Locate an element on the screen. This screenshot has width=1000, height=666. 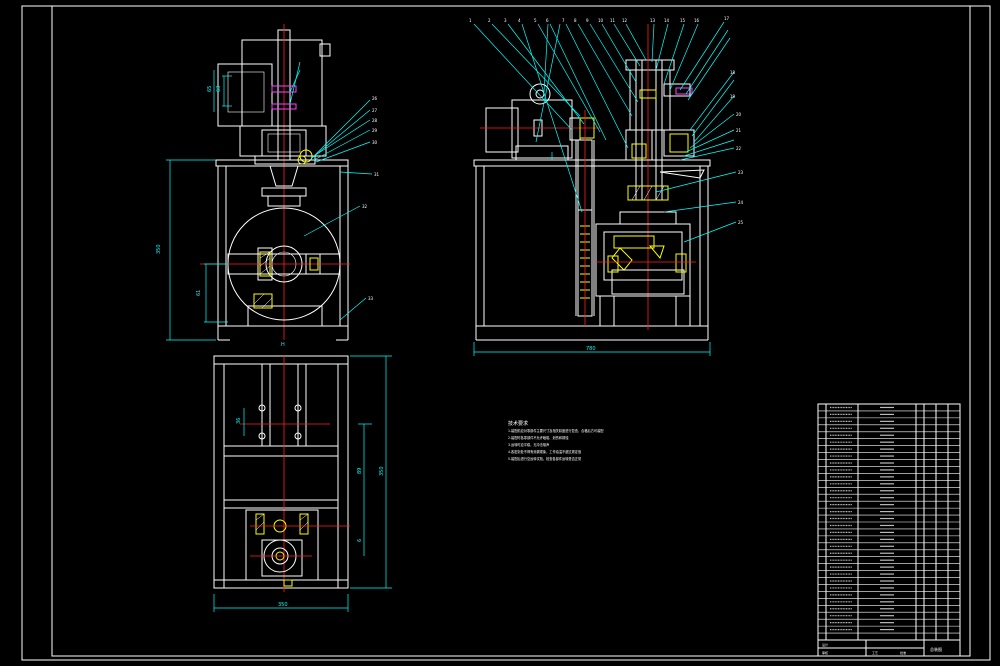
svg-text: 8 is located at coordinates (575, 20).